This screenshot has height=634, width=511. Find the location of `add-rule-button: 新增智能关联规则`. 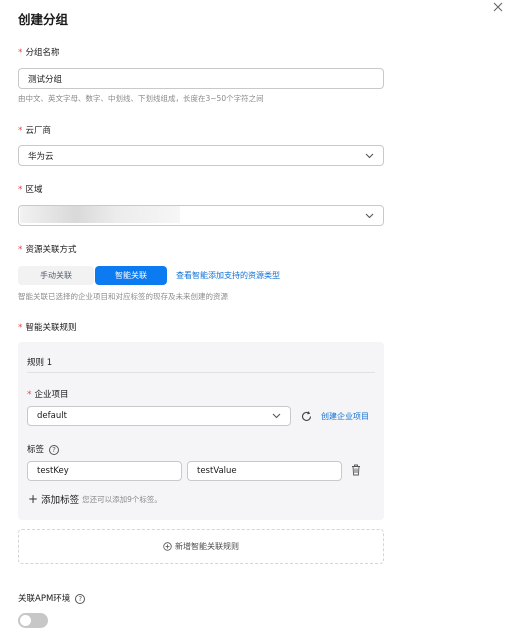

add-rule-button: 新增智能关联规则 is located at coordinates (201, 546).